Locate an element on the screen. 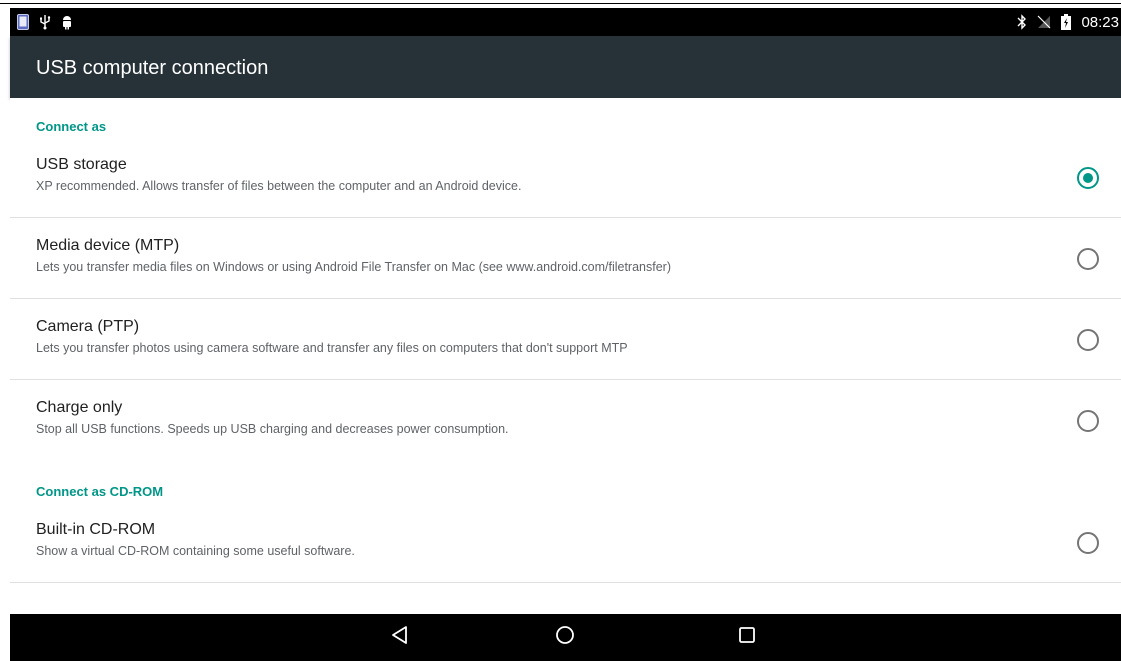  status-notifications is located at coordinates (45, 22).